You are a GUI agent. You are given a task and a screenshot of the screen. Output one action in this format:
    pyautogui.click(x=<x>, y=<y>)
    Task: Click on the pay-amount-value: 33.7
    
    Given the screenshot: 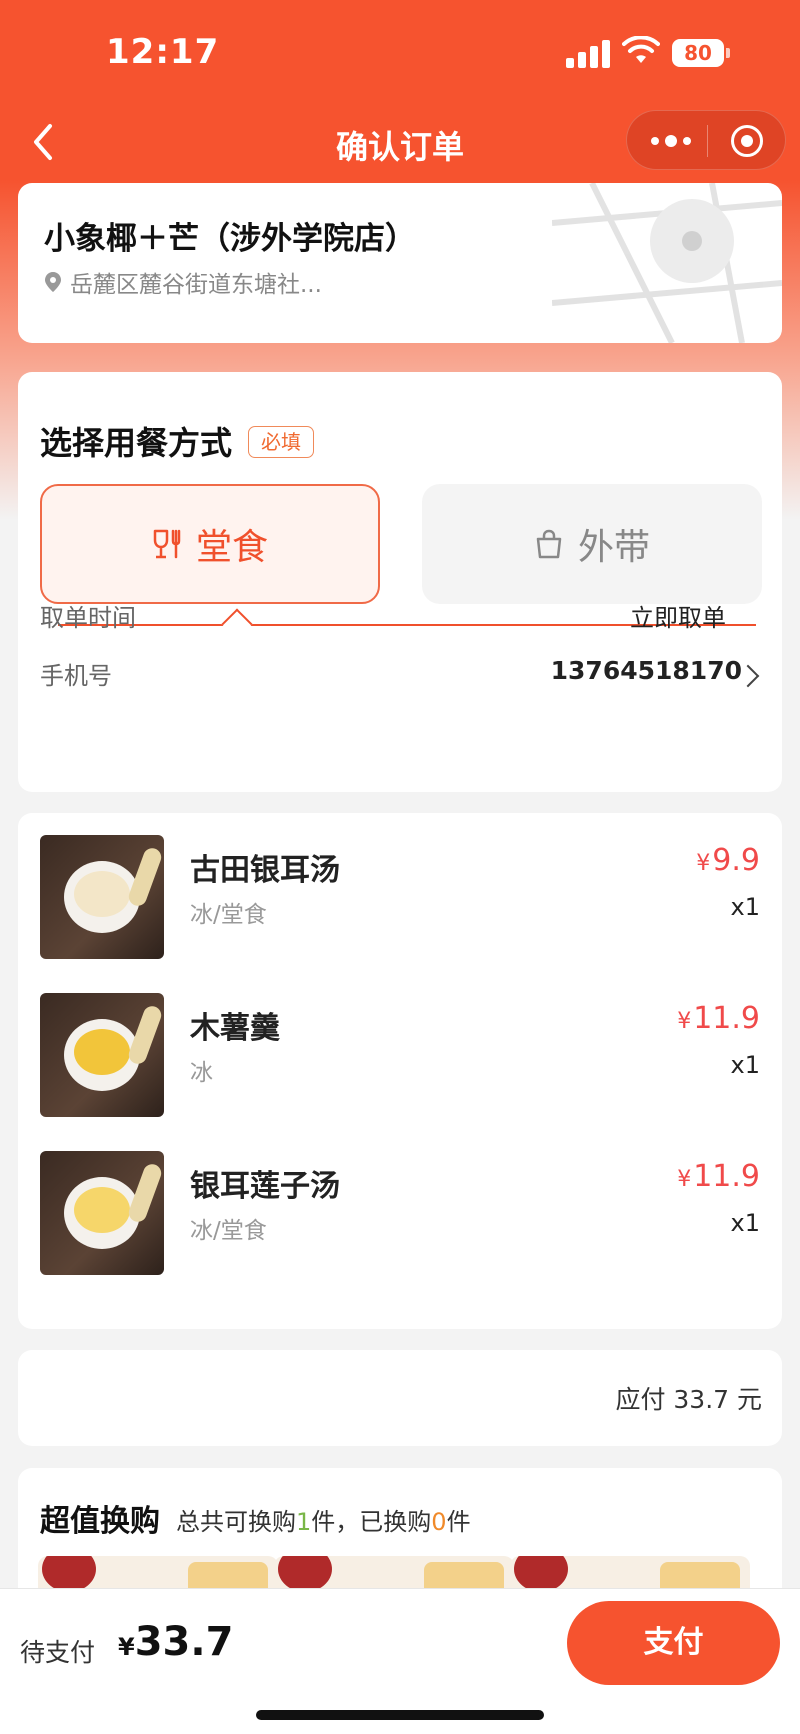 What is the action you would take?
    pyautogui.click(x=184, y=1642)
    